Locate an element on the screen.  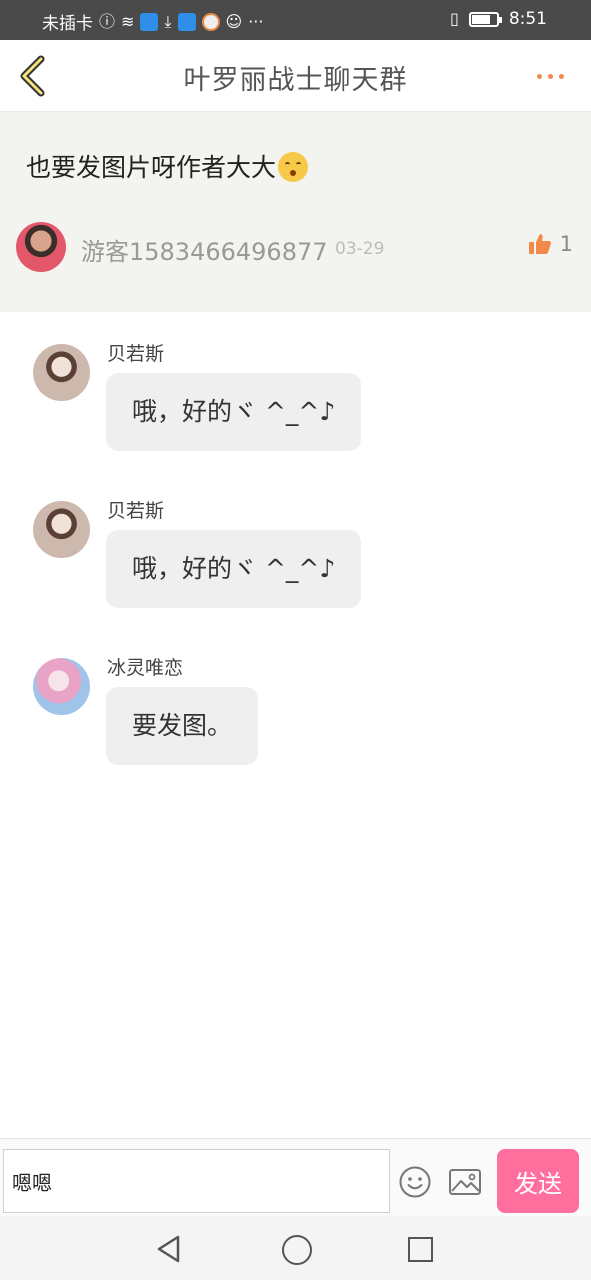
system-navigation-bar is located at coordinates (295, 1248).